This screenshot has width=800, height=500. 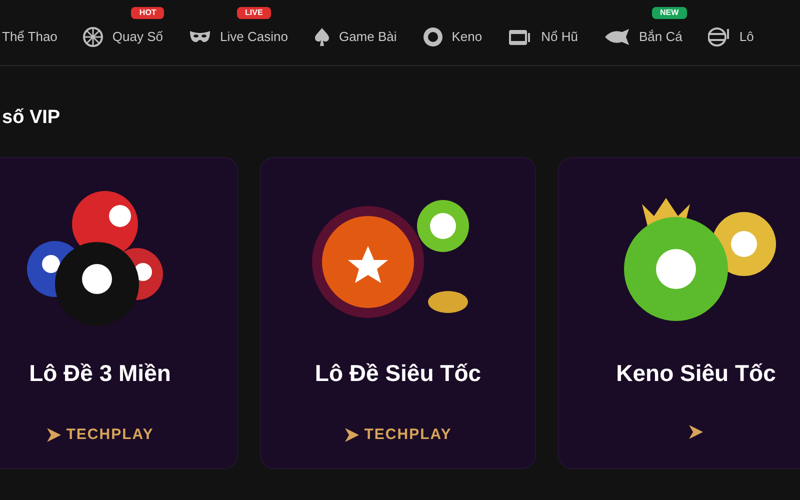 I want to click on nav-item: Bắn Cá, so click(x=643, y=36).